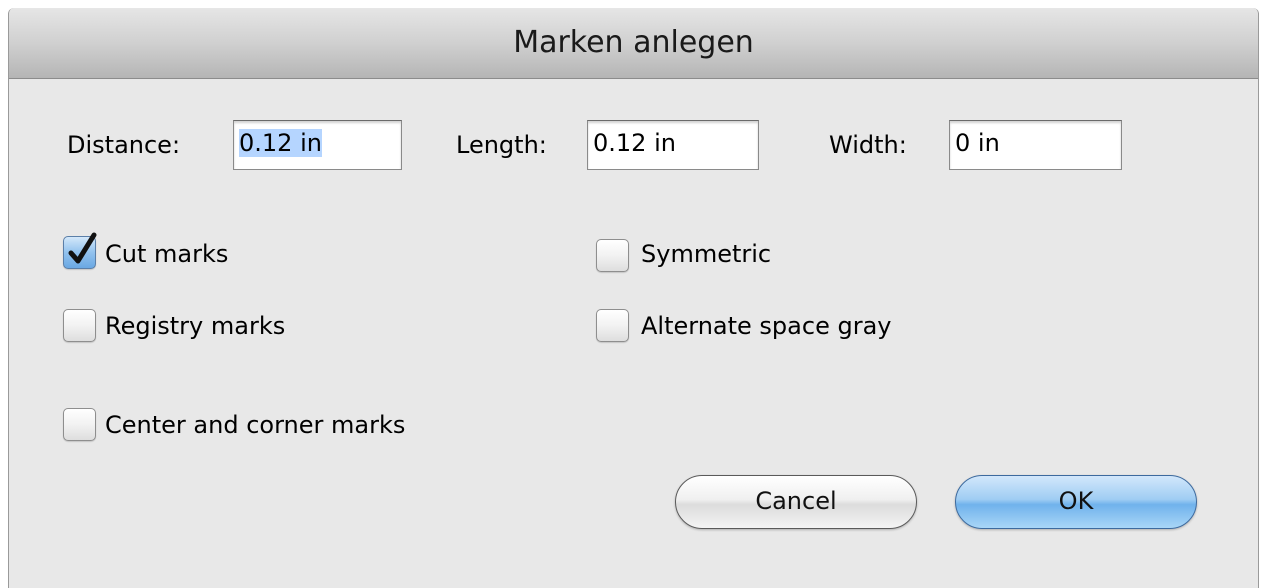 Image resolution: width=1261 pixels, height=588 pixels. Describe the element at coordinates (977, 143) in the screenshot. I see `width-value: 0 in` at that location.